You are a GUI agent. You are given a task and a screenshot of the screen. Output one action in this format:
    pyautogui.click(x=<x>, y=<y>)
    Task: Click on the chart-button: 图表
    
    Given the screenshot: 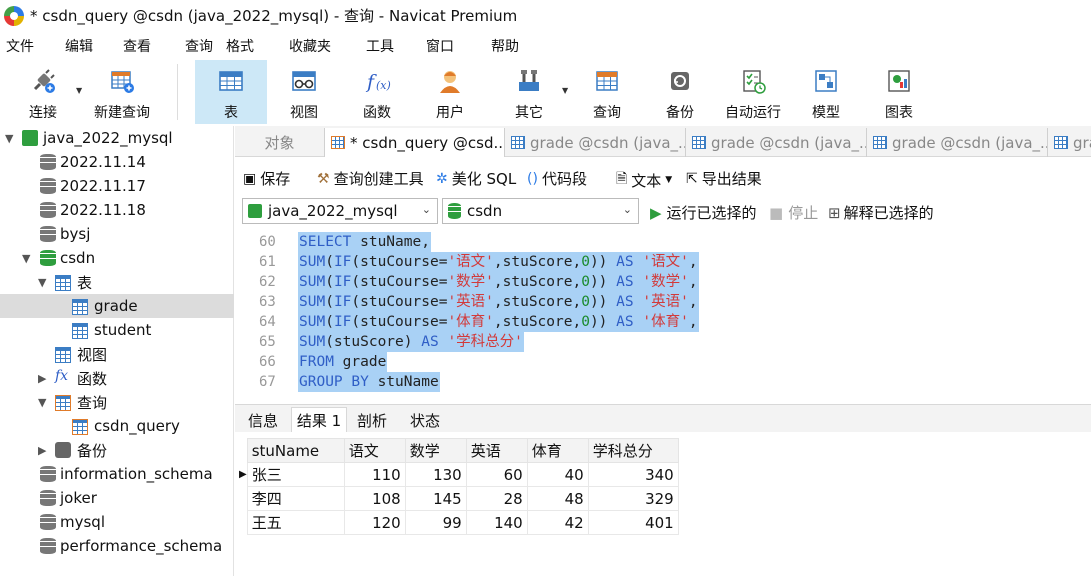 What is the action you would take?
    pyautogui.click(x=899, y=92)
    